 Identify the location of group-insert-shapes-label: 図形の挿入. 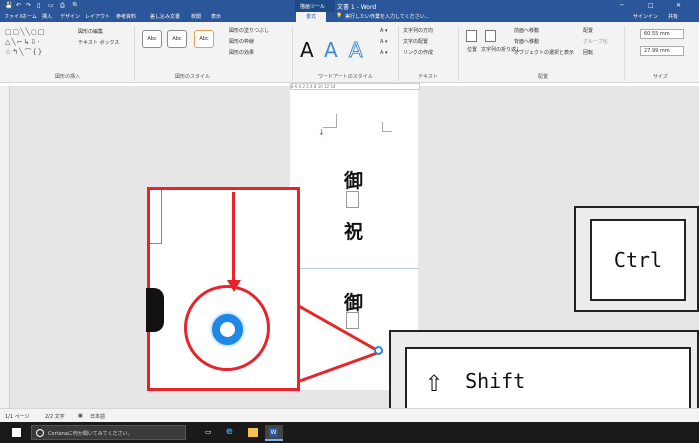
(68, 77).